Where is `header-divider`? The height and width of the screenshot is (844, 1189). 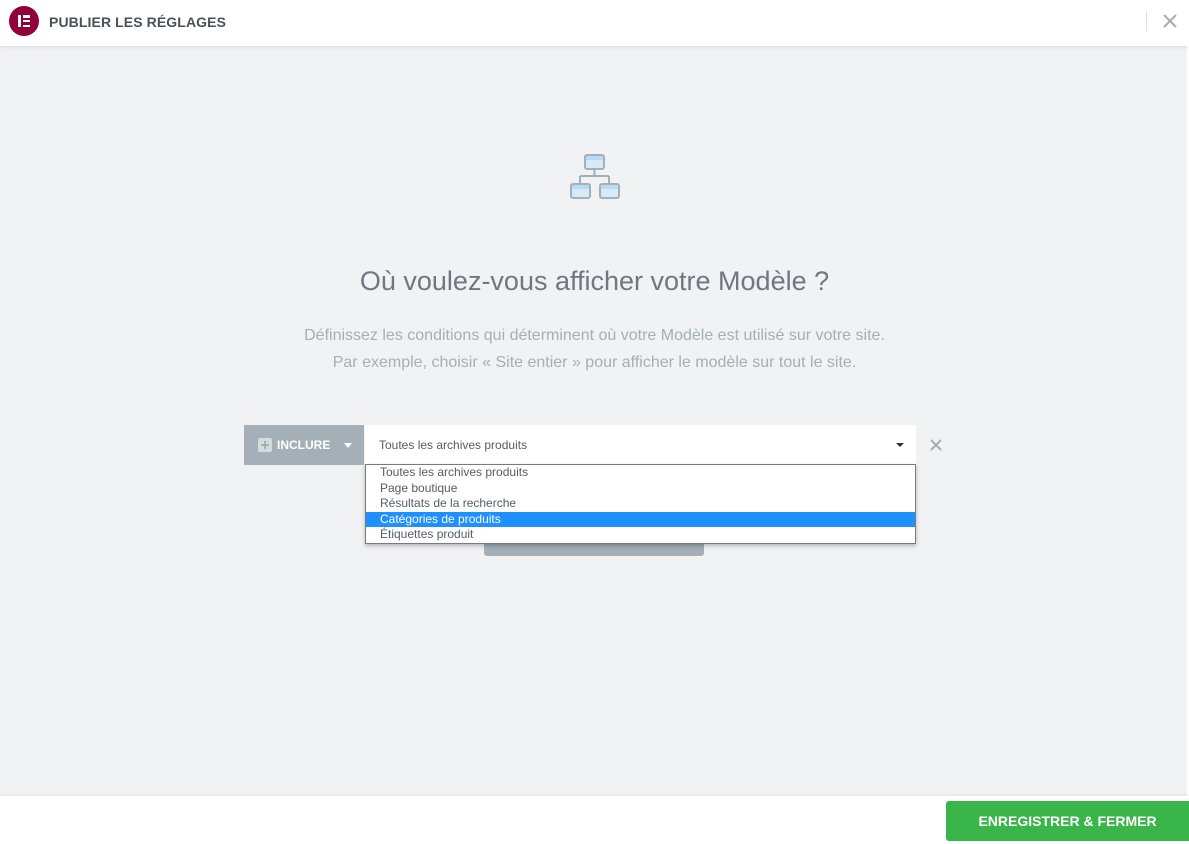 header-divider is located at coordinates (1146, 21).